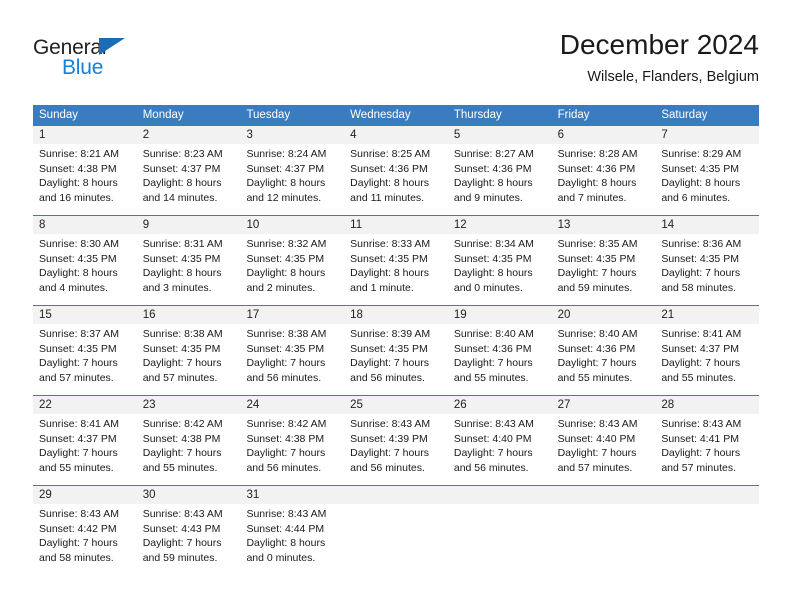 The width and height of the screenshot is (792, 612). Describe the element at coordinates (42, 225) in the screenshot. I see `day-number: 8` at that location.